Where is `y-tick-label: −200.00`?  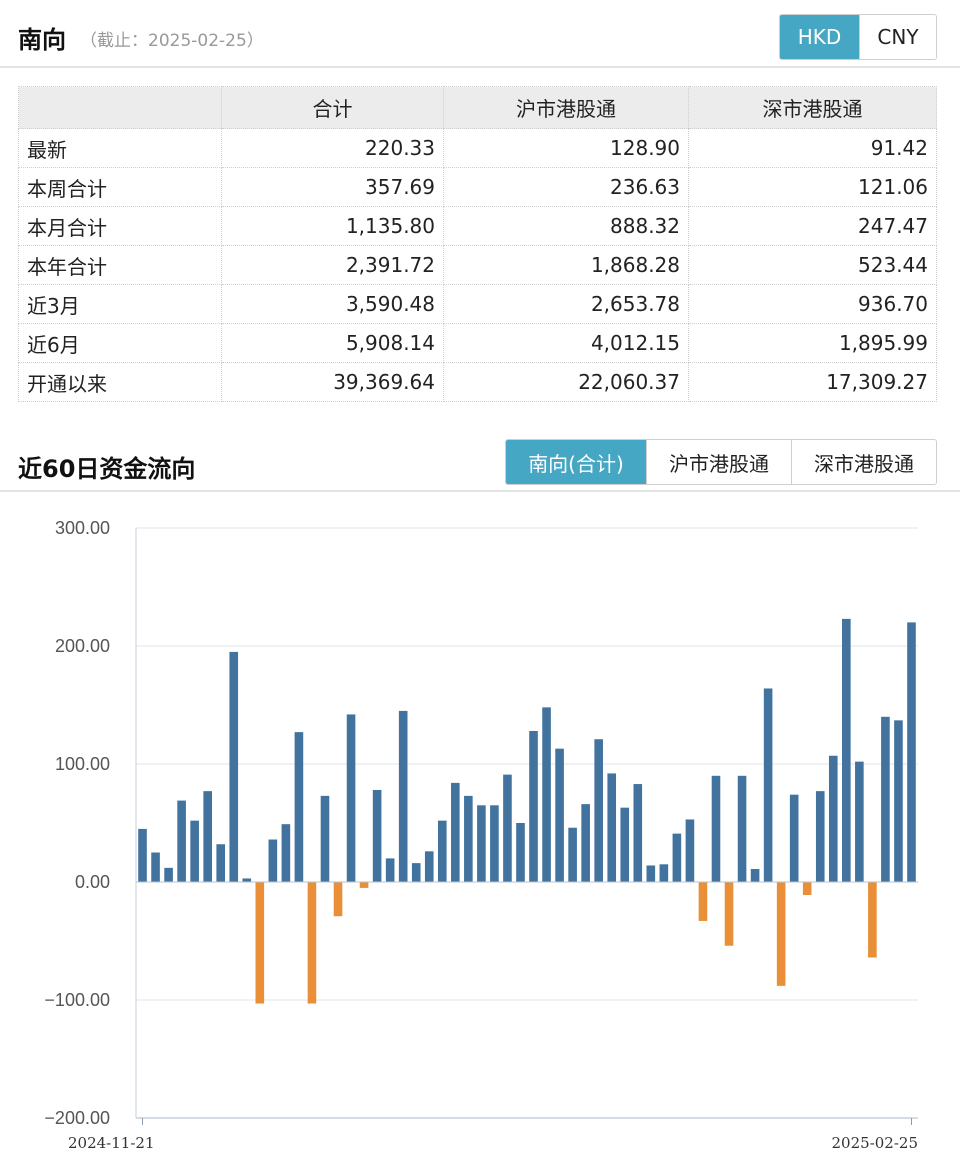 y-tick-label: −200.00 is located at coordinates (77, 1118).